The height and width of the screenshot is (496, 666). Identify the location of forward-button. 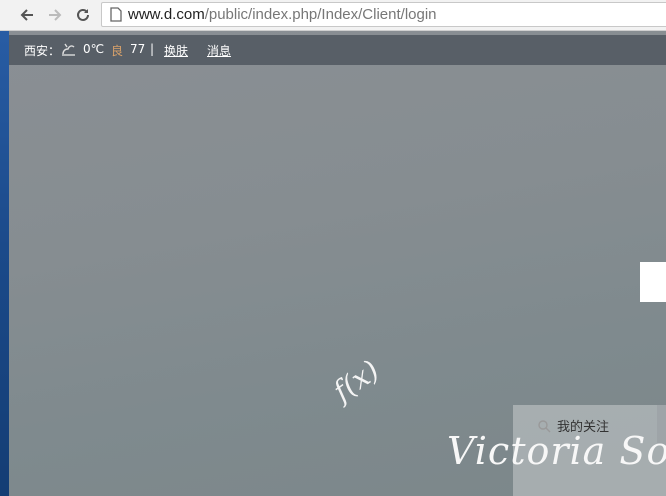
(55, 15).